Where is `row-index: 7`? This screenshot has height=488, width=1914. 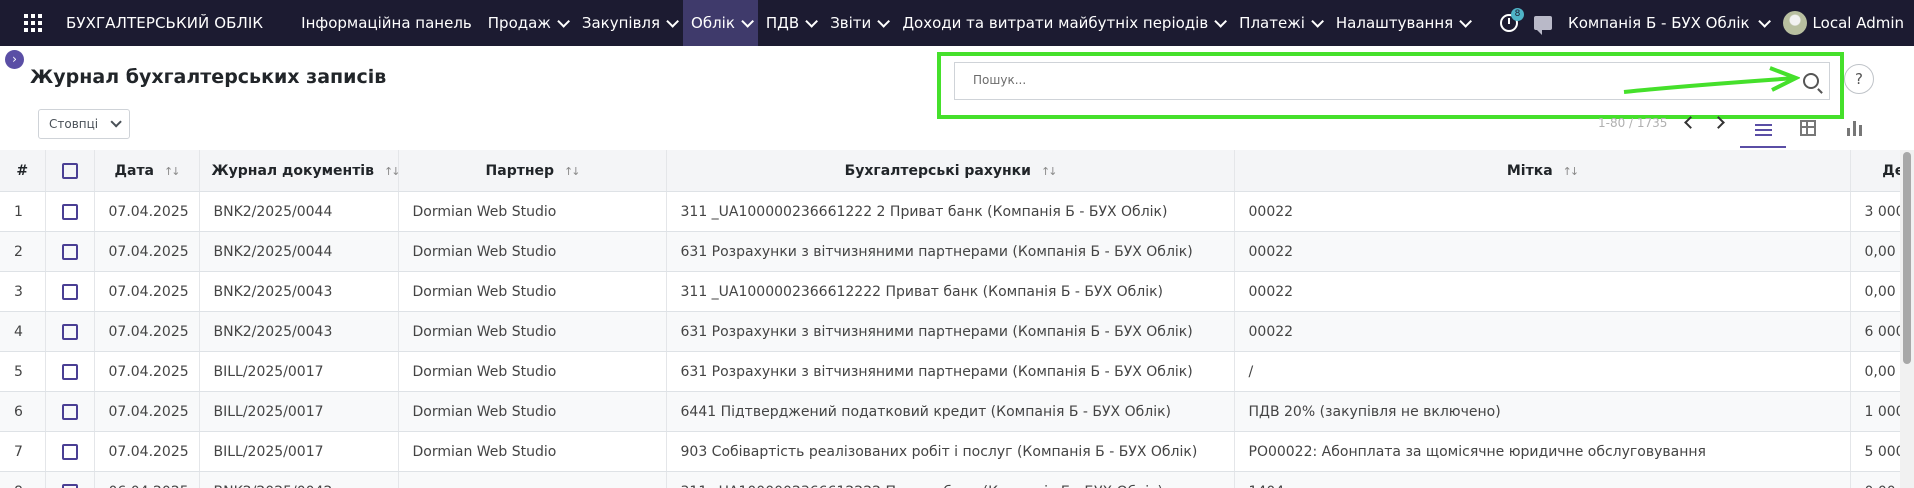
row-index: 7 is located at coordinates (23, 451).